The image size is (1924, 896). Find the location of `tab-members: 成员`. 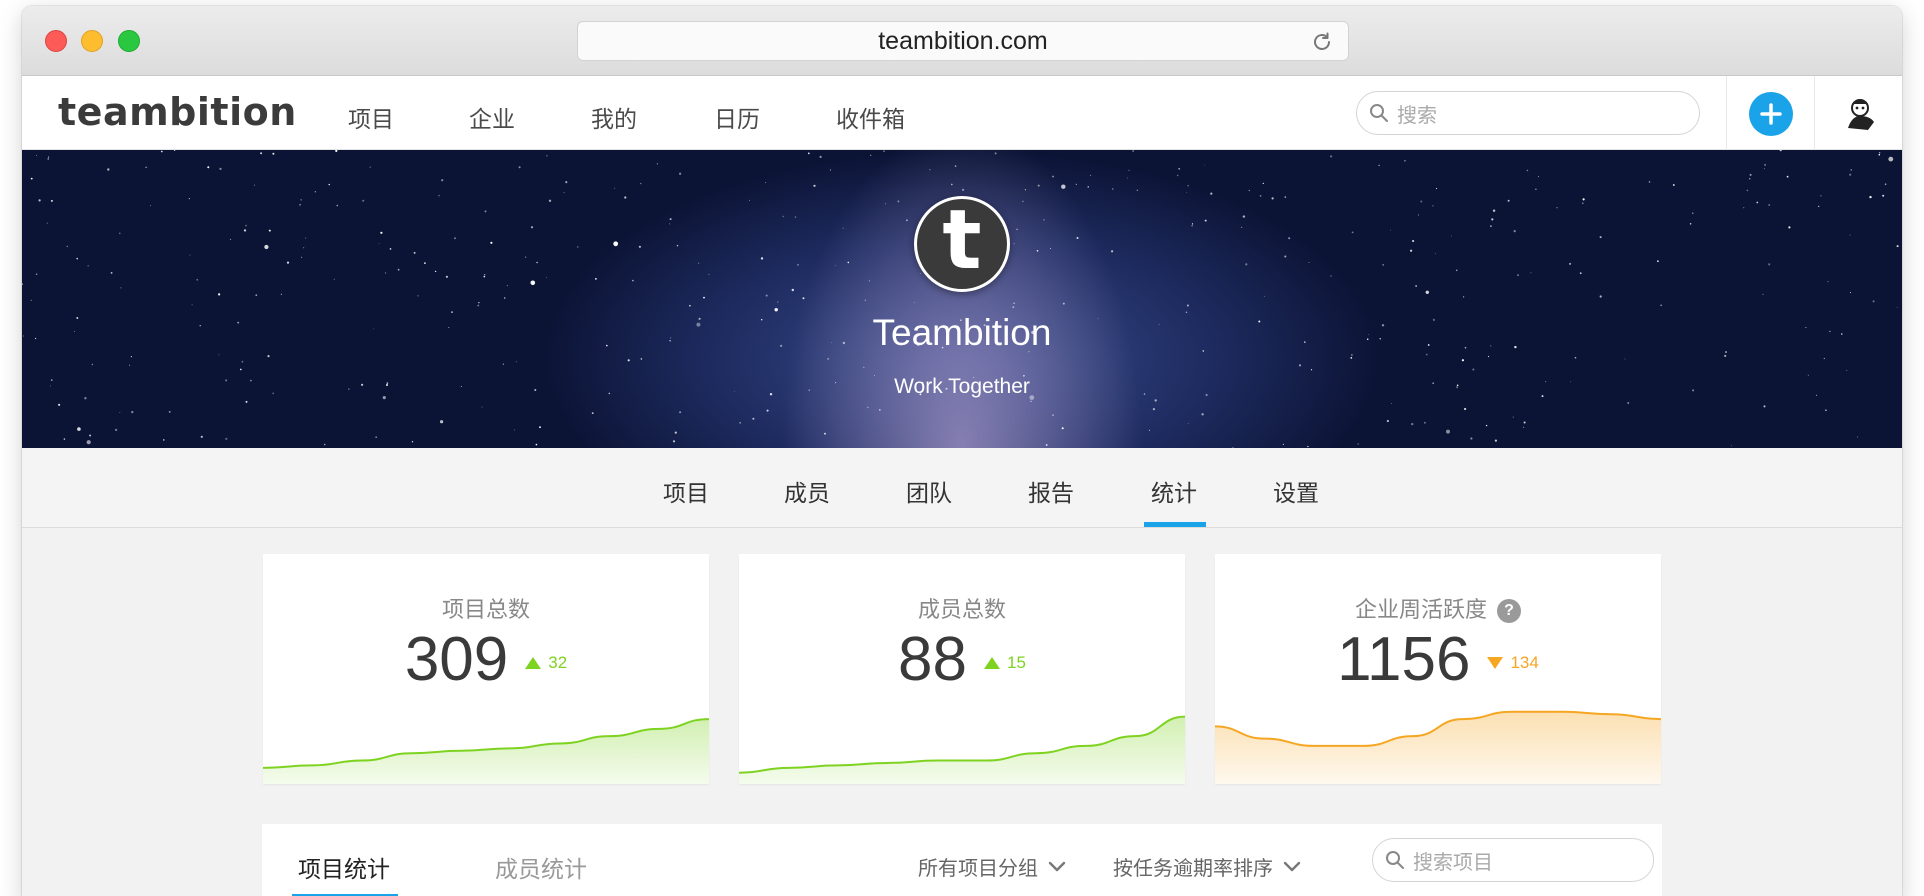

tab-members: 成员 is located at coordinates (807, 491).